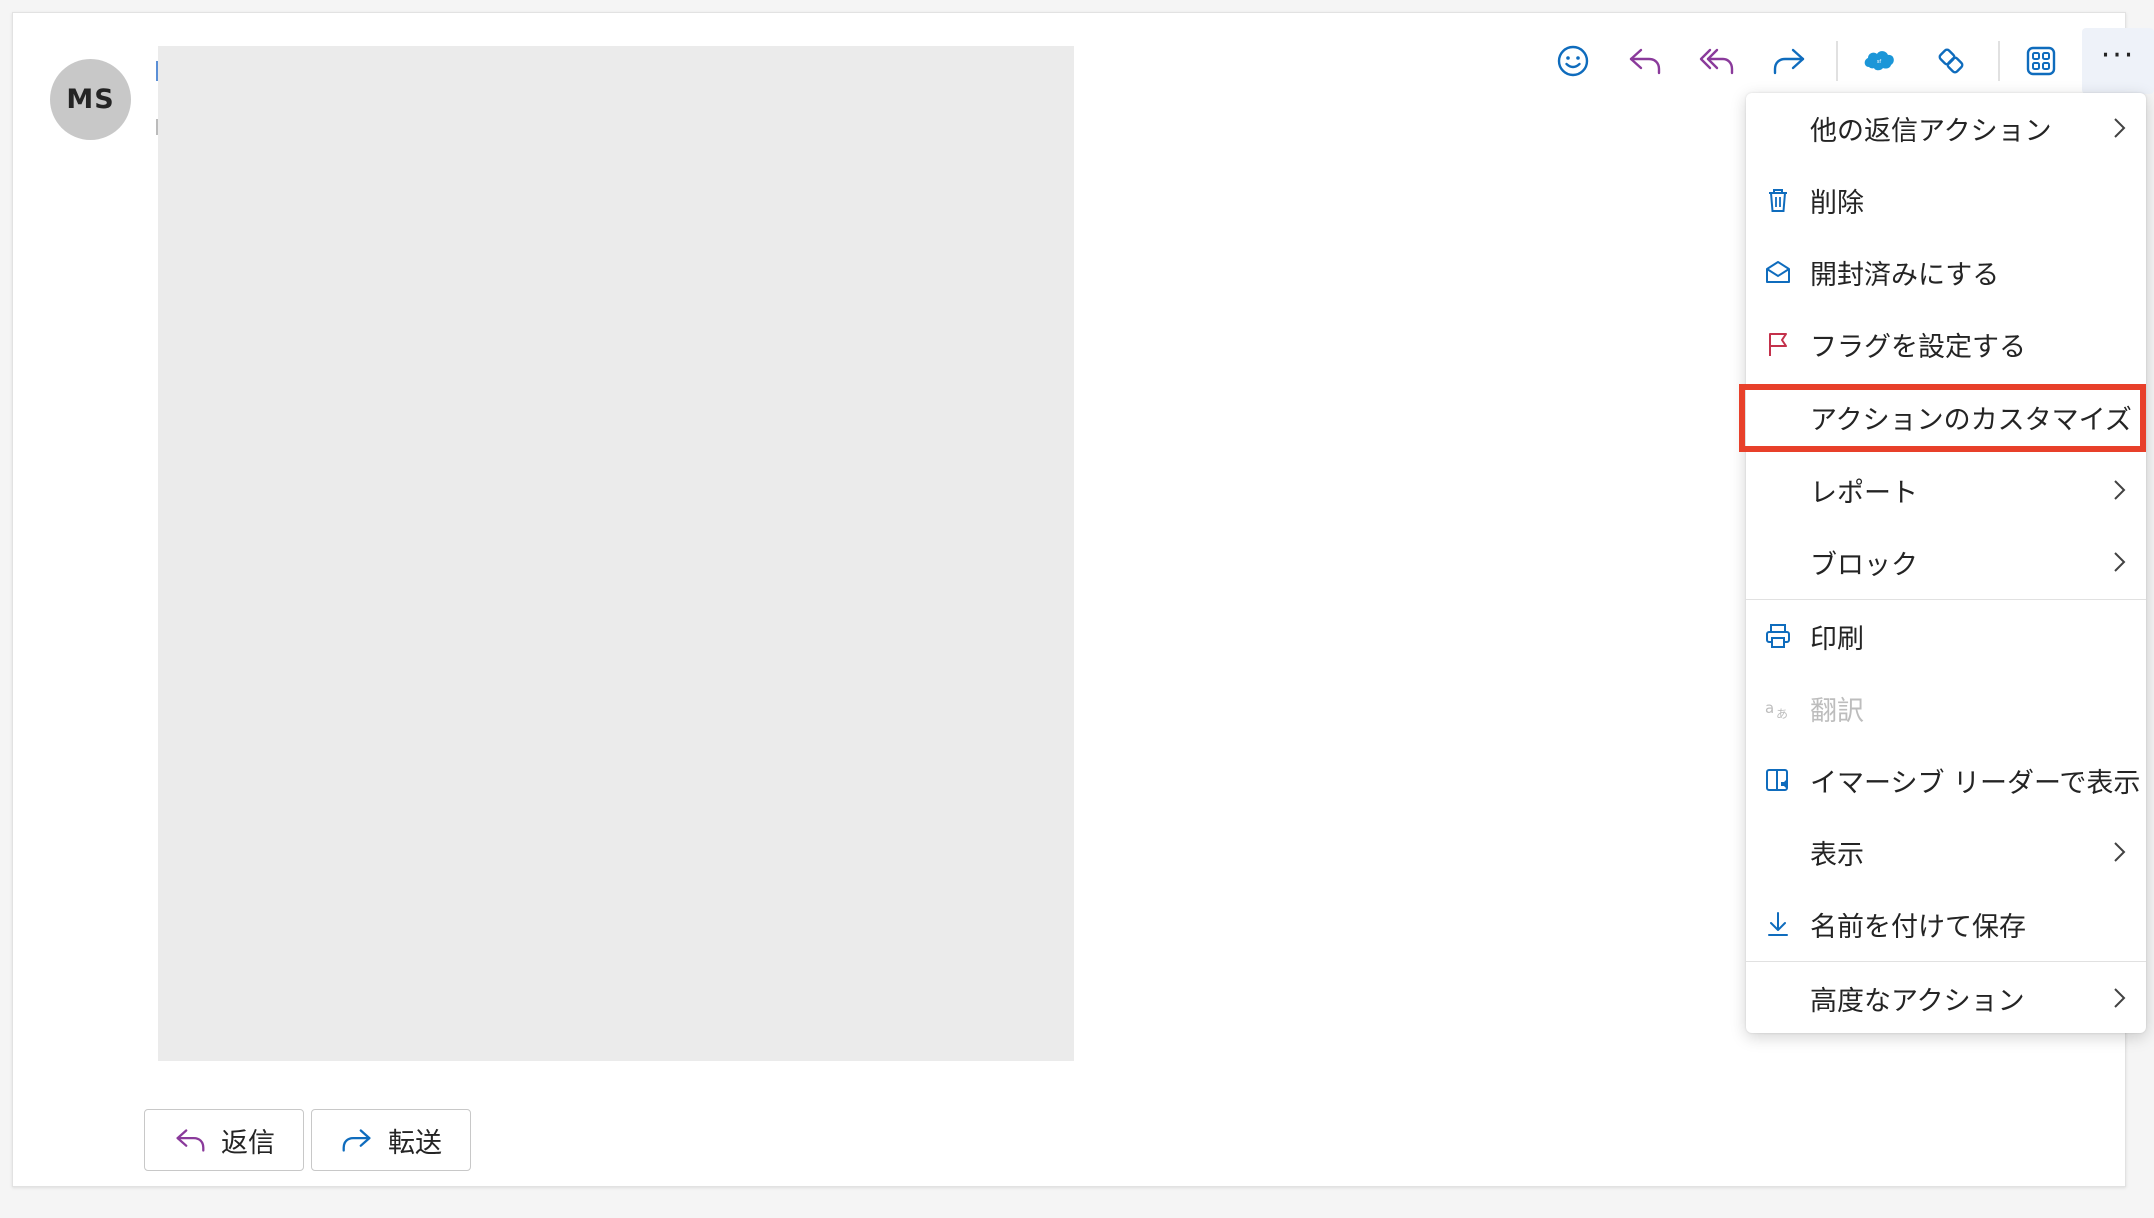  I want to click on forward-button: 転送, so click(391, 1140).